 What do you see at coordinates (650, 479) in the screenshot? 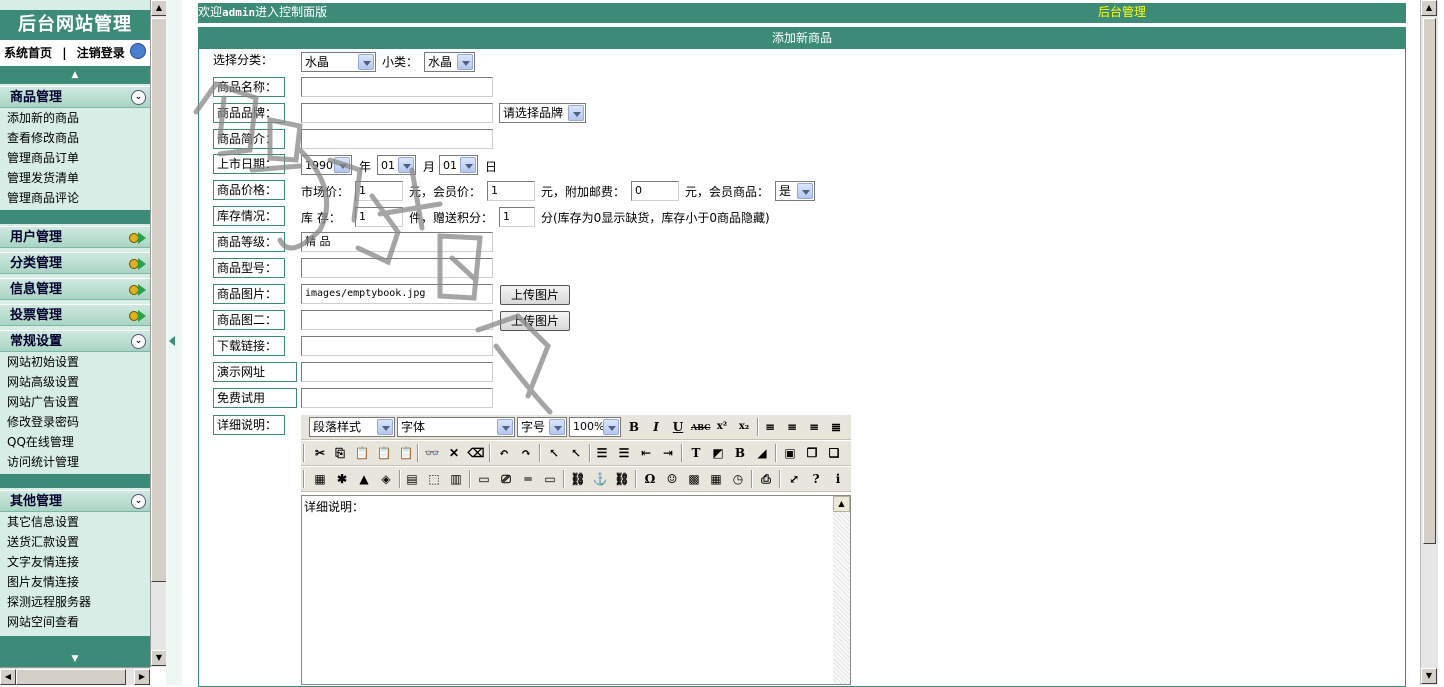
I see `special-char-icon: Ω` at bounding box center [650, 479].